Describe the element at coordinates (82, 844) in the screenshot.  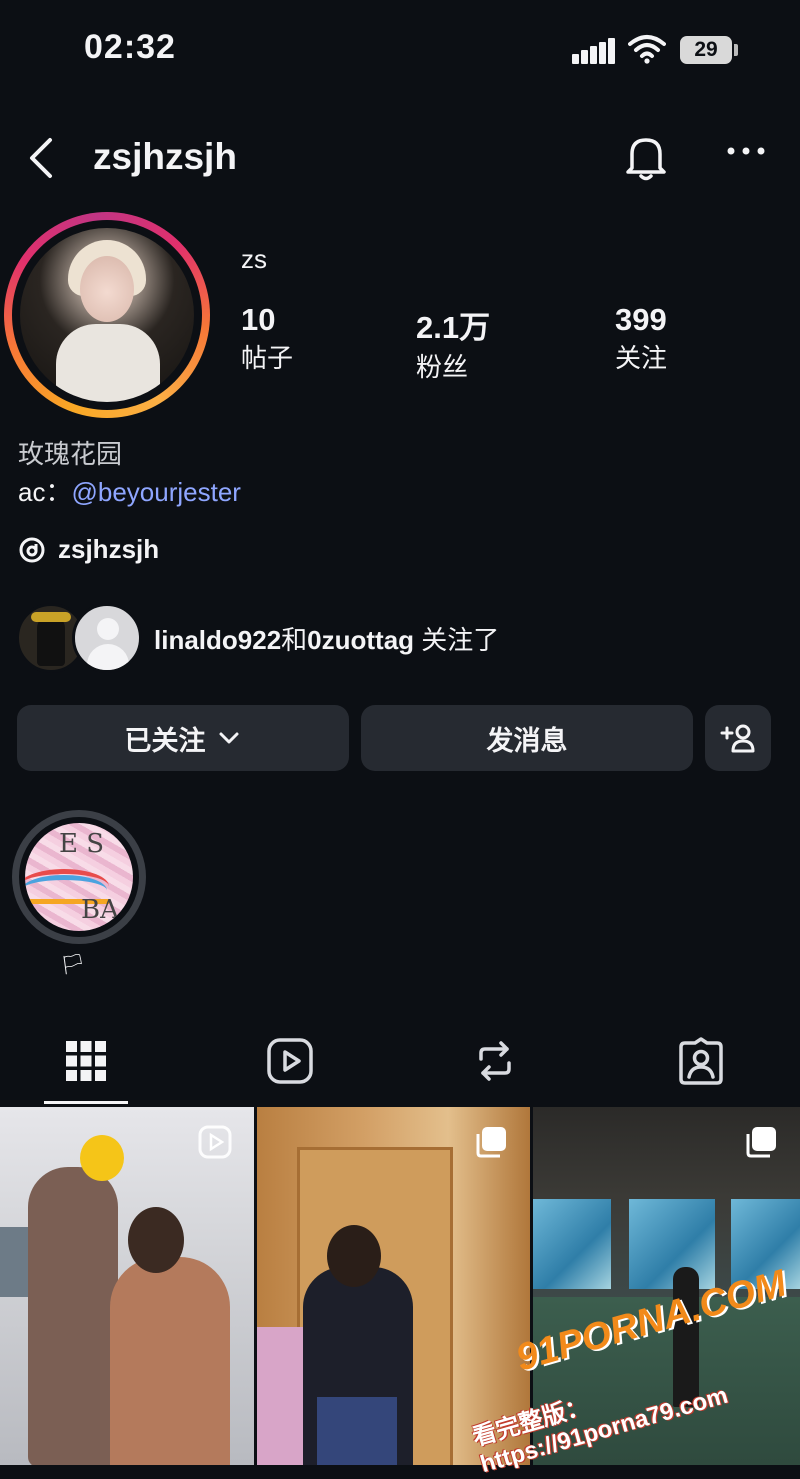
I see `highlight-cover-text: E S` at that location.